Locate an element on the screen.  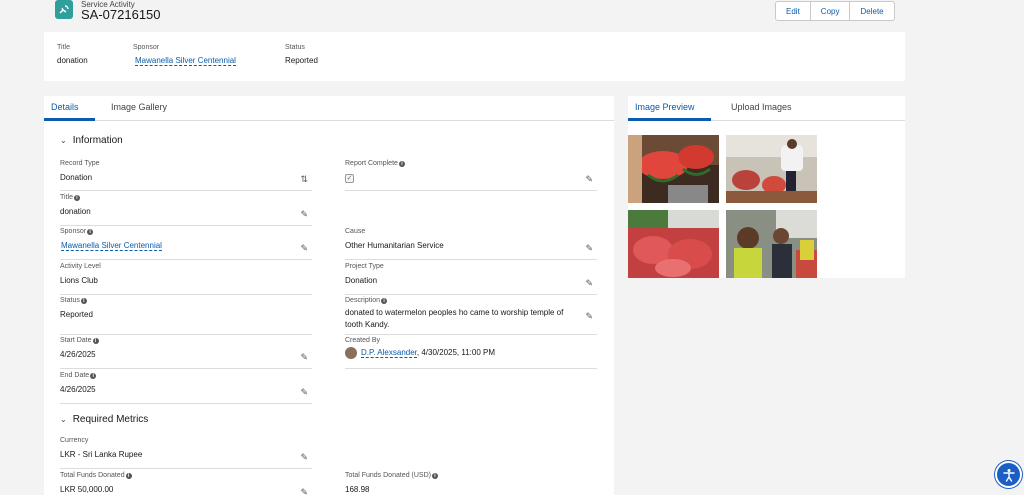
highlight-status: Status Reported is located at coordinates (301, 54).